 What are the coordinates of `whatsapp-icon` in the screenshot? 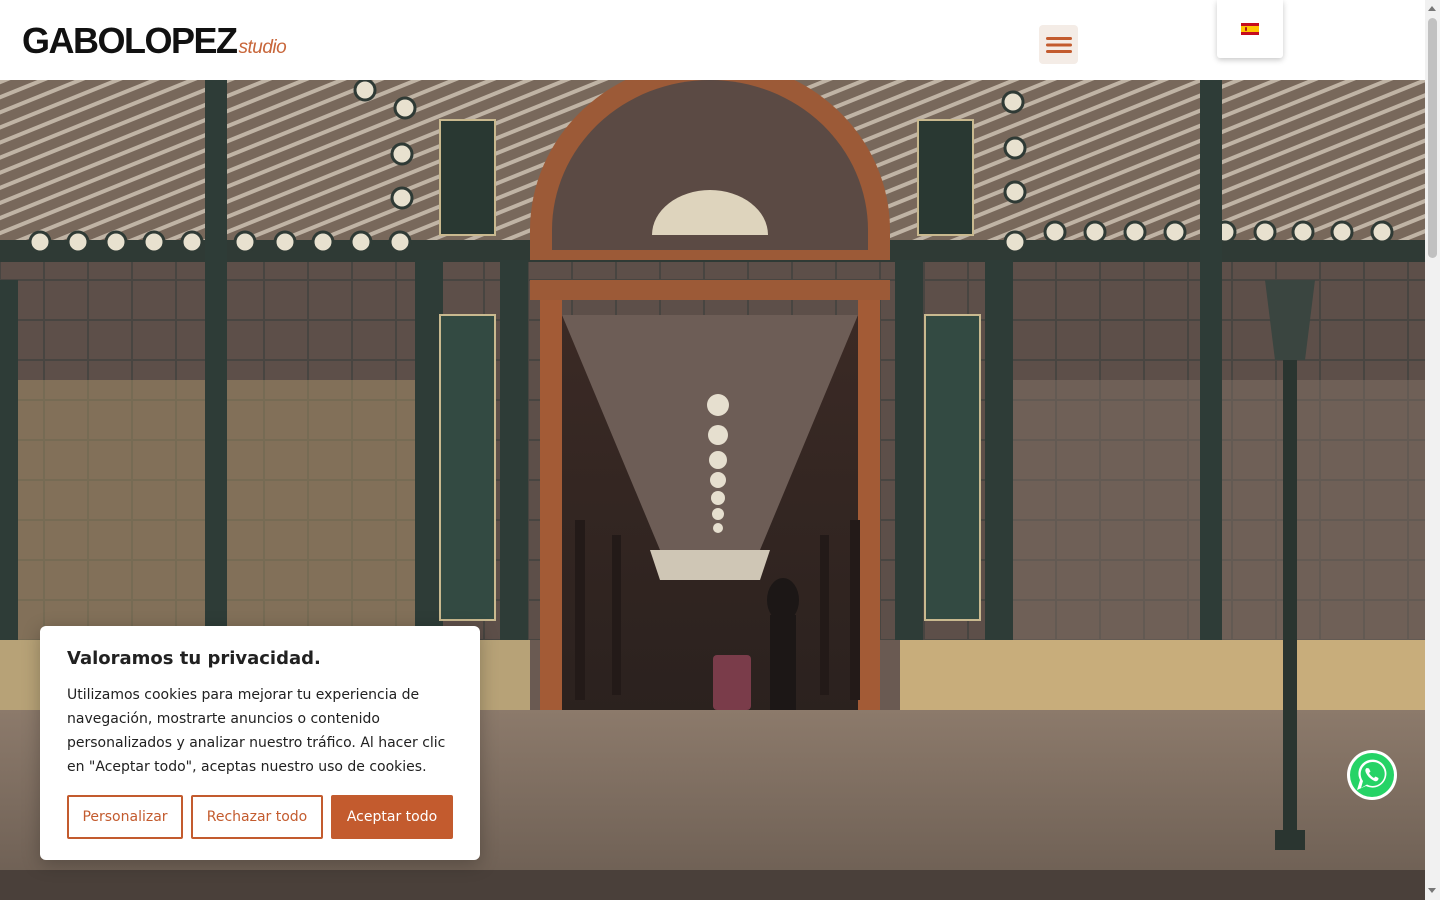 It's located at (1372, 775).